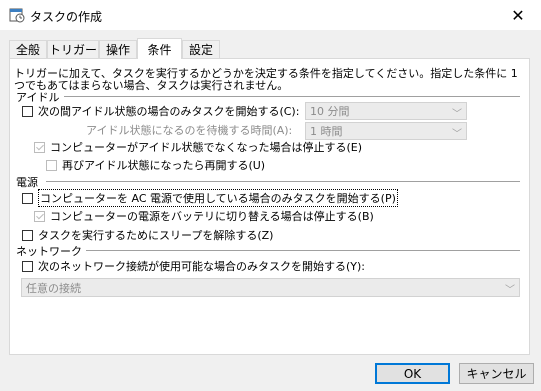  I want to click on power-separator, so click(283, 181).